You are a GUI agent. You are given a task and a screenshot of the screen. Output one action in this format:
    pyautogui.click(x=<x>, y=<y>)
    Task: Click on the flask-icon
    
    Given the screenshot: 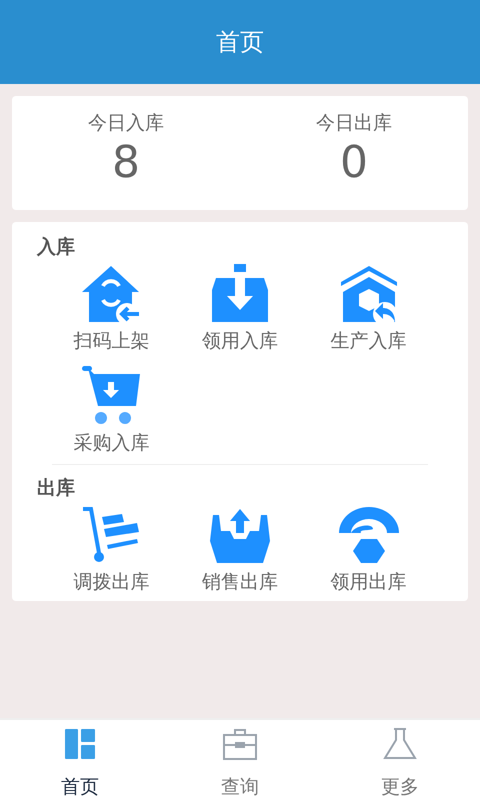 What is the action you would take?
    pyautogui.click(x=400, y=744)
    